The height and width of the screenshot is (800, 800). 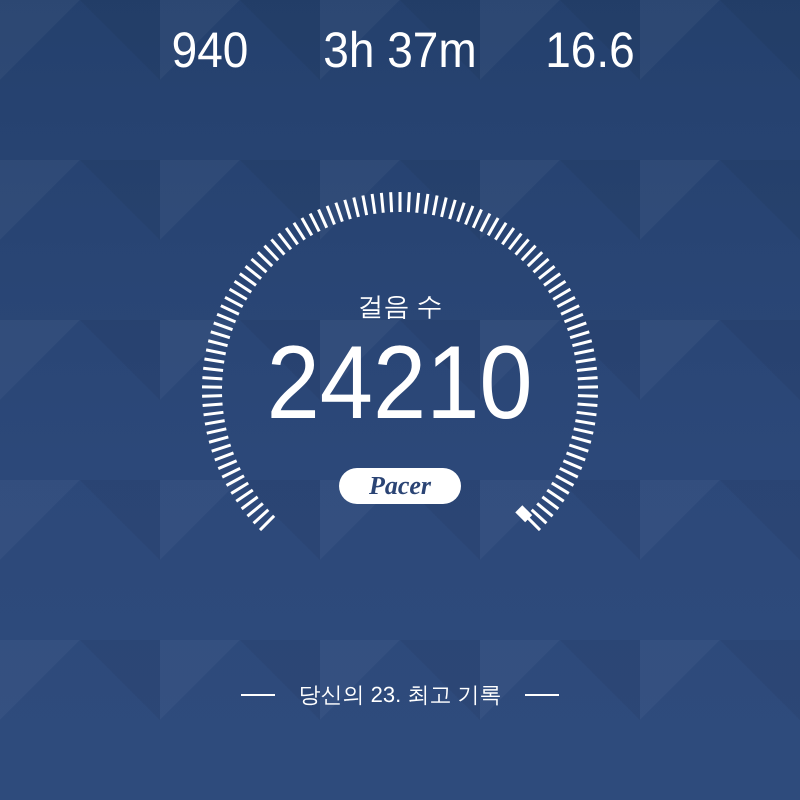 What do you see at coordinates (400, 695) in the screenshot?
I see `record-text: 당신의 23. 최고 기록` at bounding box center [400, 695].